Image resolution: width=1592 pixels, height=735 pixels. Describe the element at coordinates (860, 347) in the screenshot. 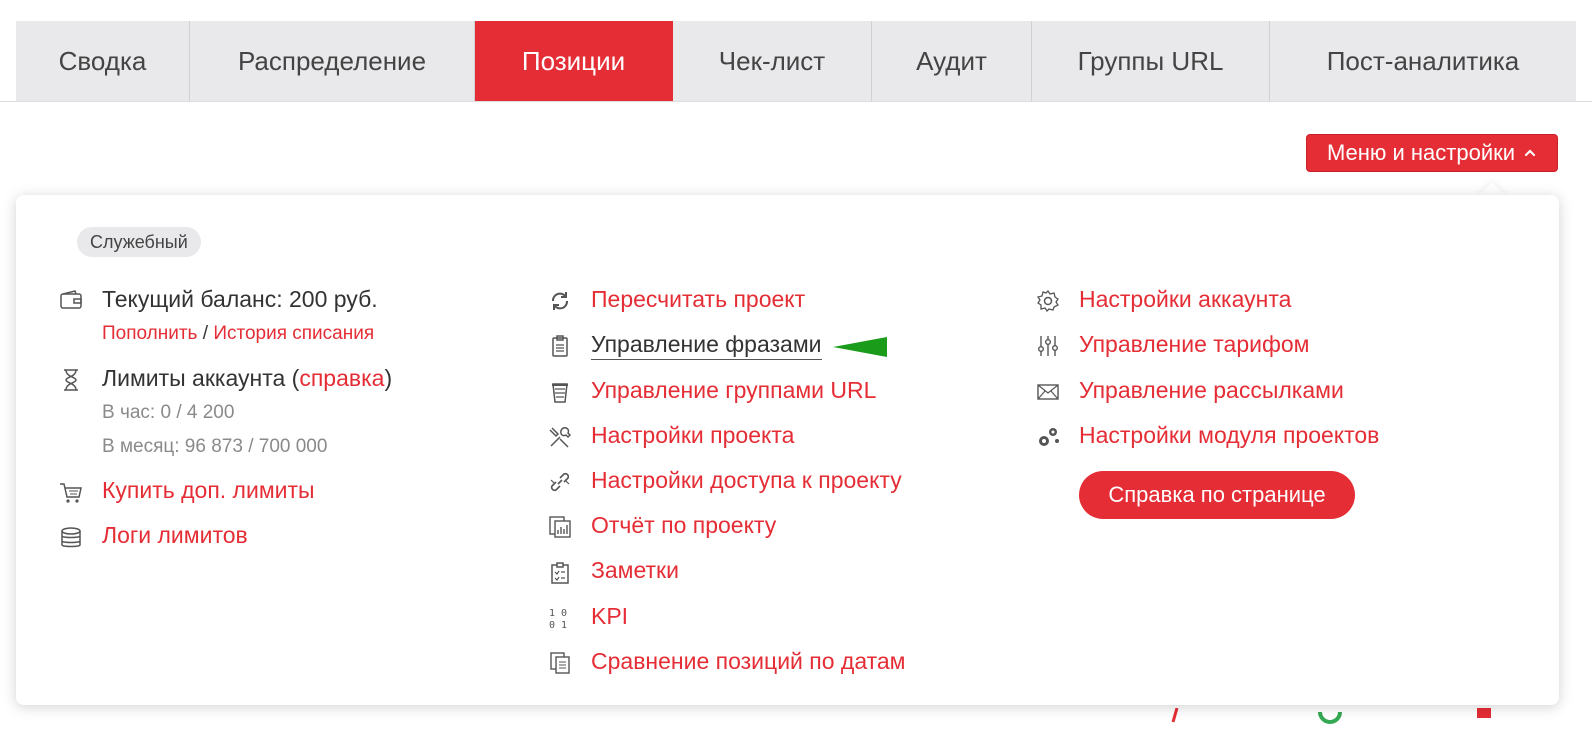

I see `pointer-arrow-icon` at that location.